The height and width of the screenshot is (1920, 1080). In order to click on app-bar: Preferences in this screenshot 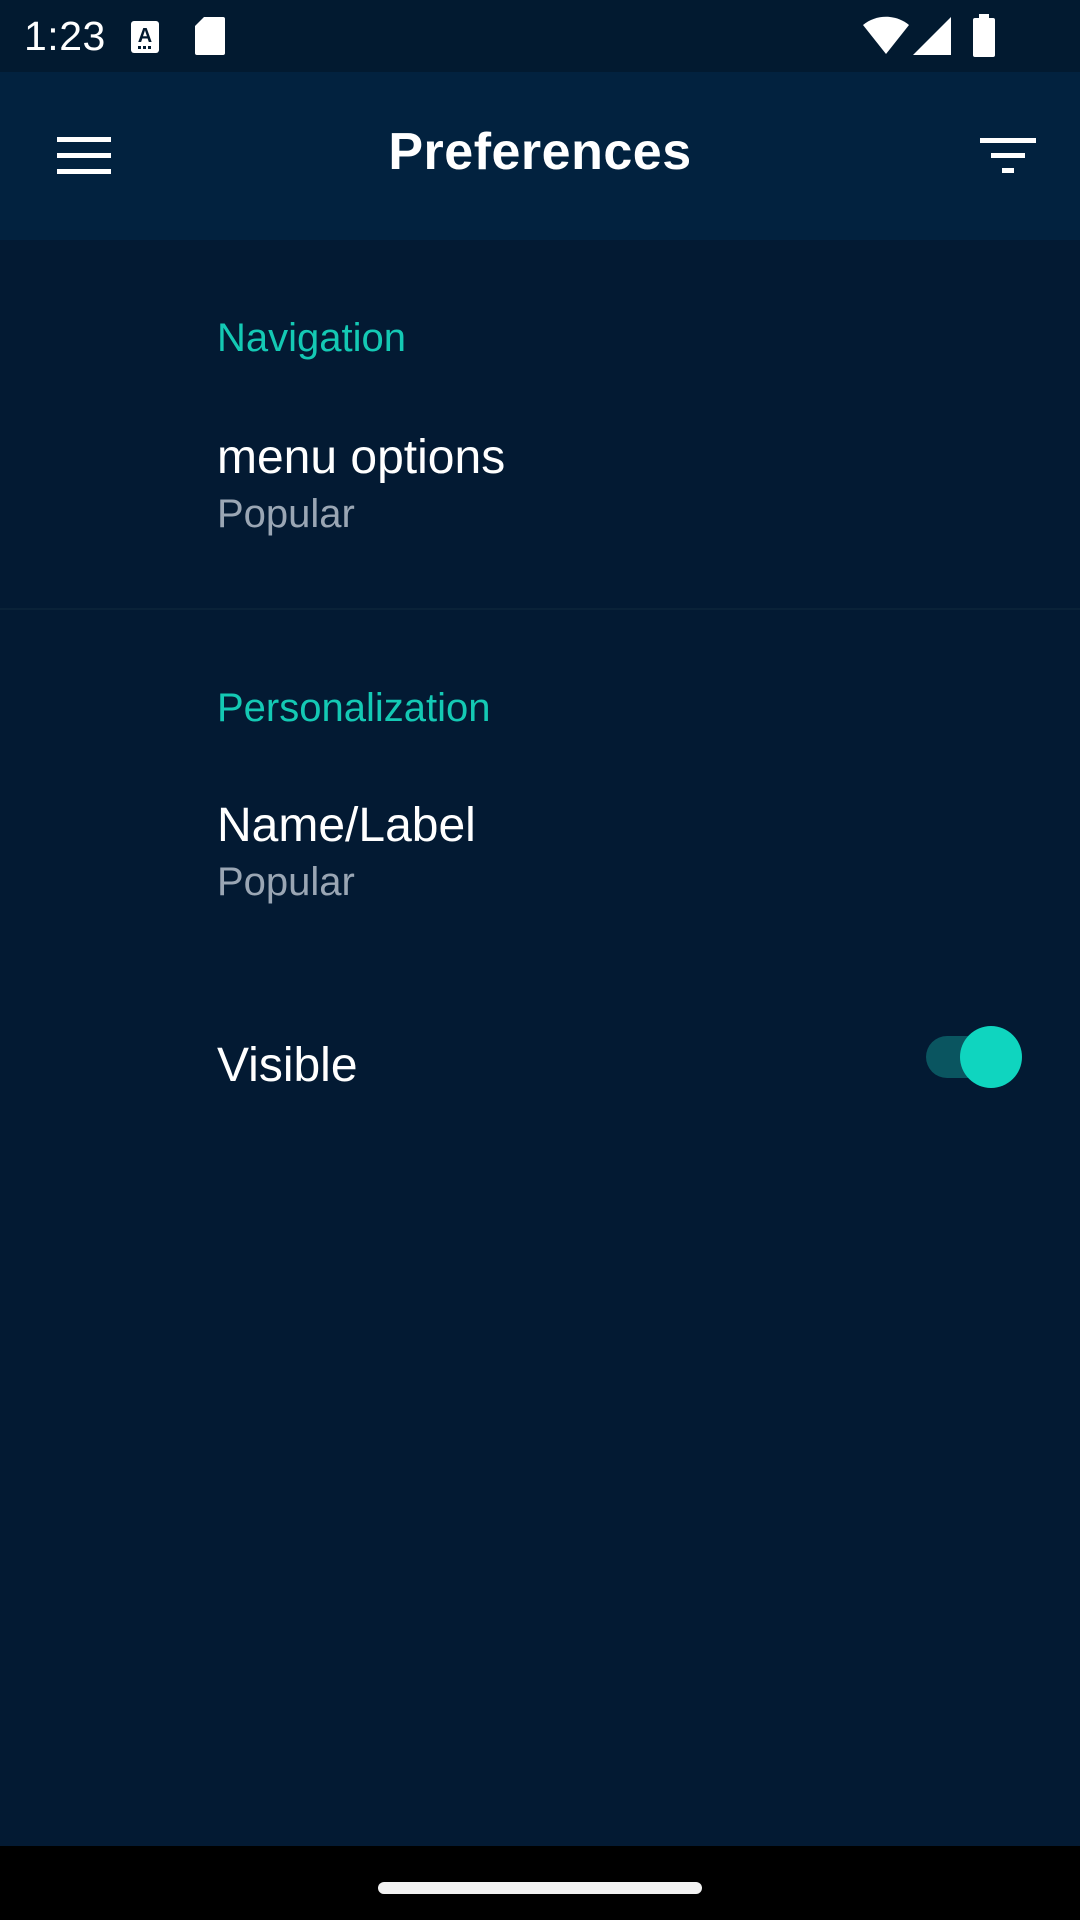, I will do `click(540, 156)`.